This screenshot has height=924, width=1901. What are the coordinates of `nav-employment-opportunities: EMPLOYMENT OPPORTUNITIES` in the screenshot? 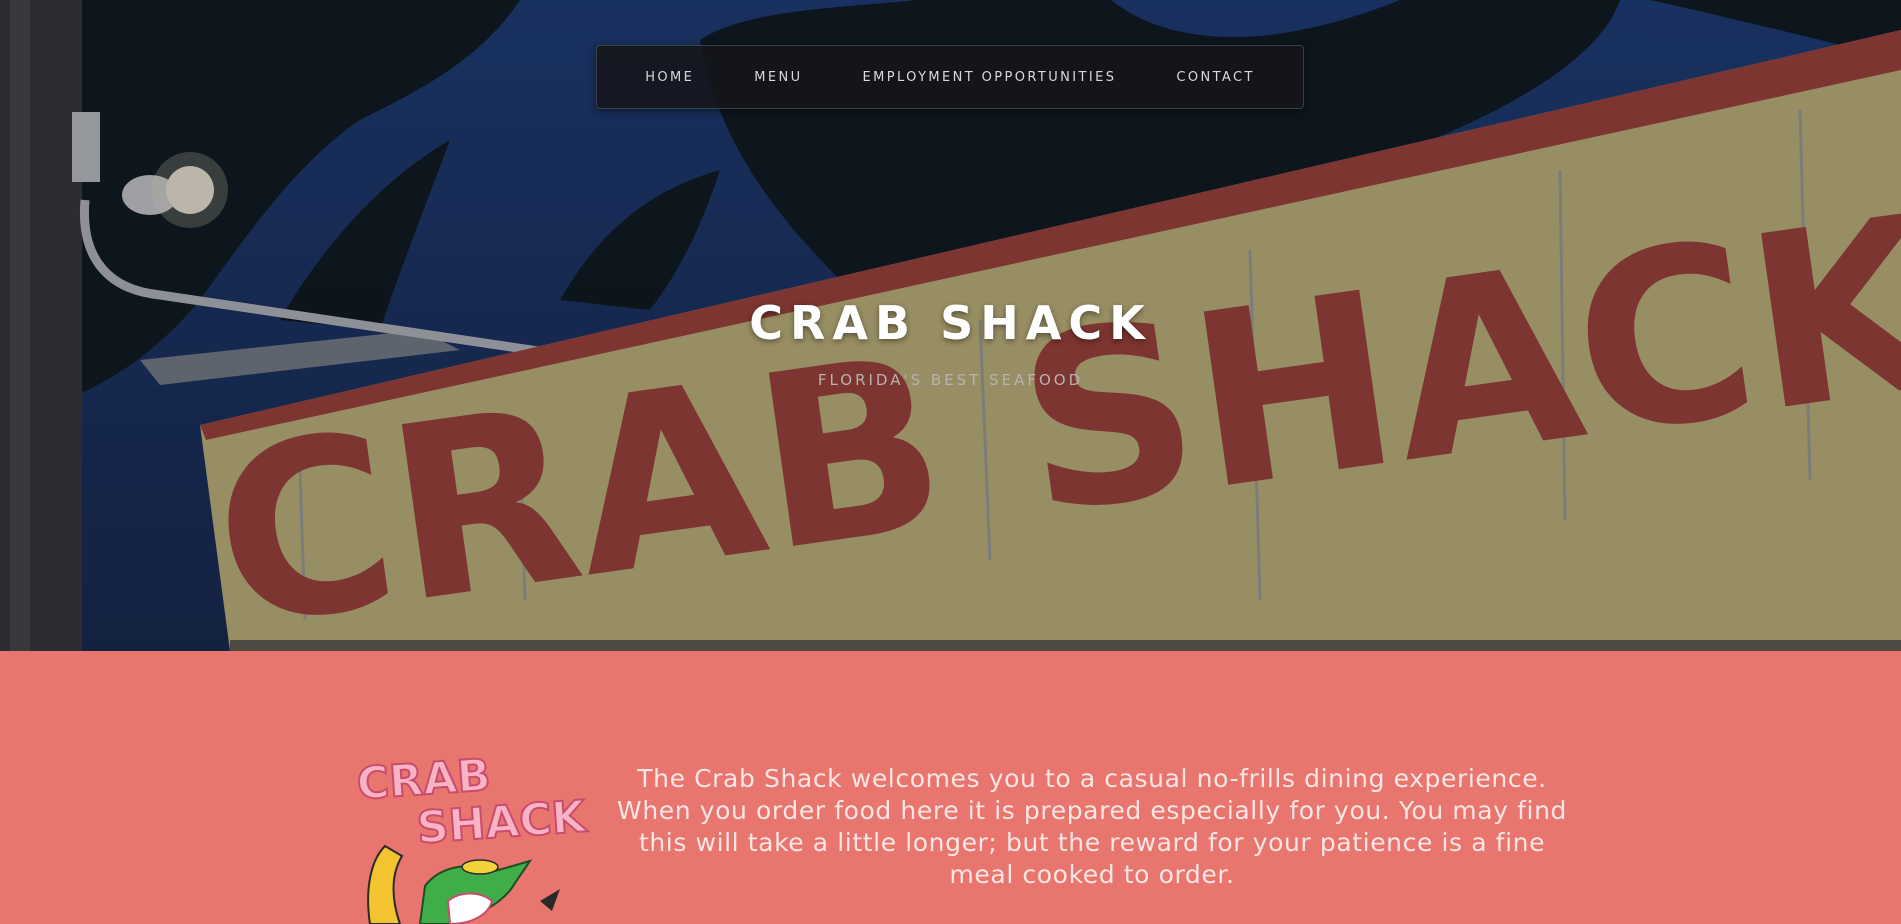 It's located at (990, 77).